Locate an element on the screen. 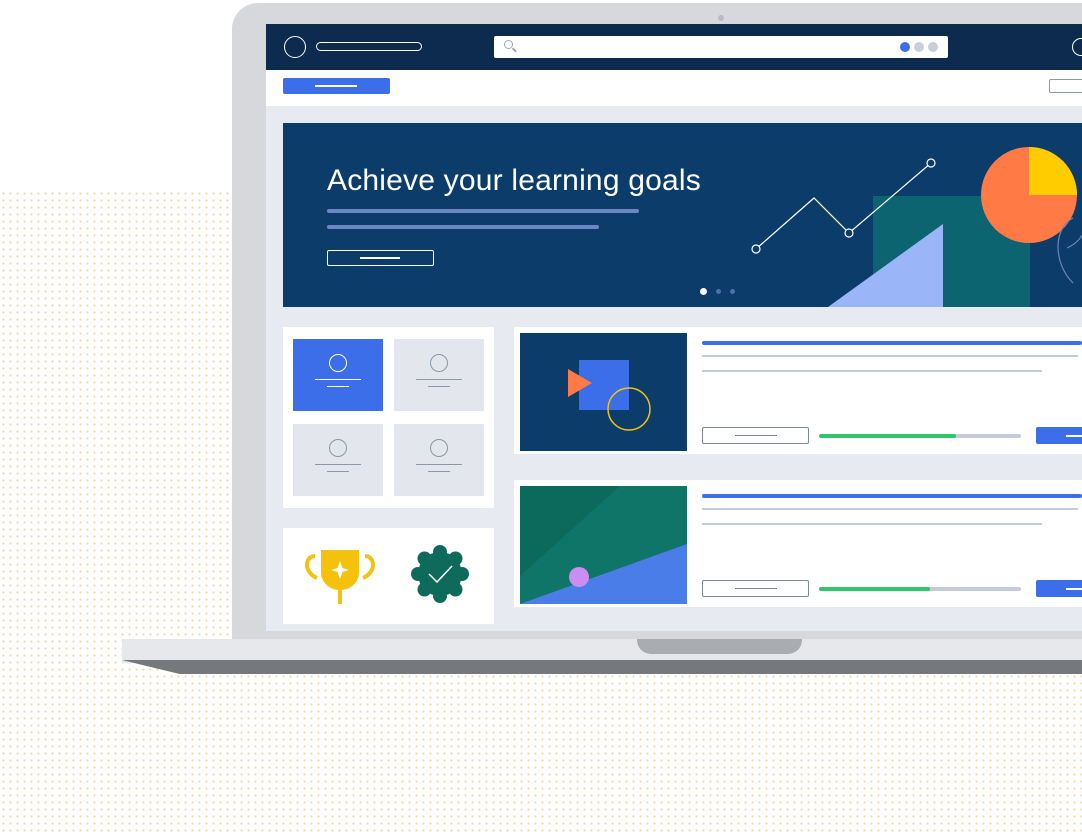 The width and height of the screenshot is (1082, 835). hero-title: Achieve your learning goals is located at coordinates (514, 180).